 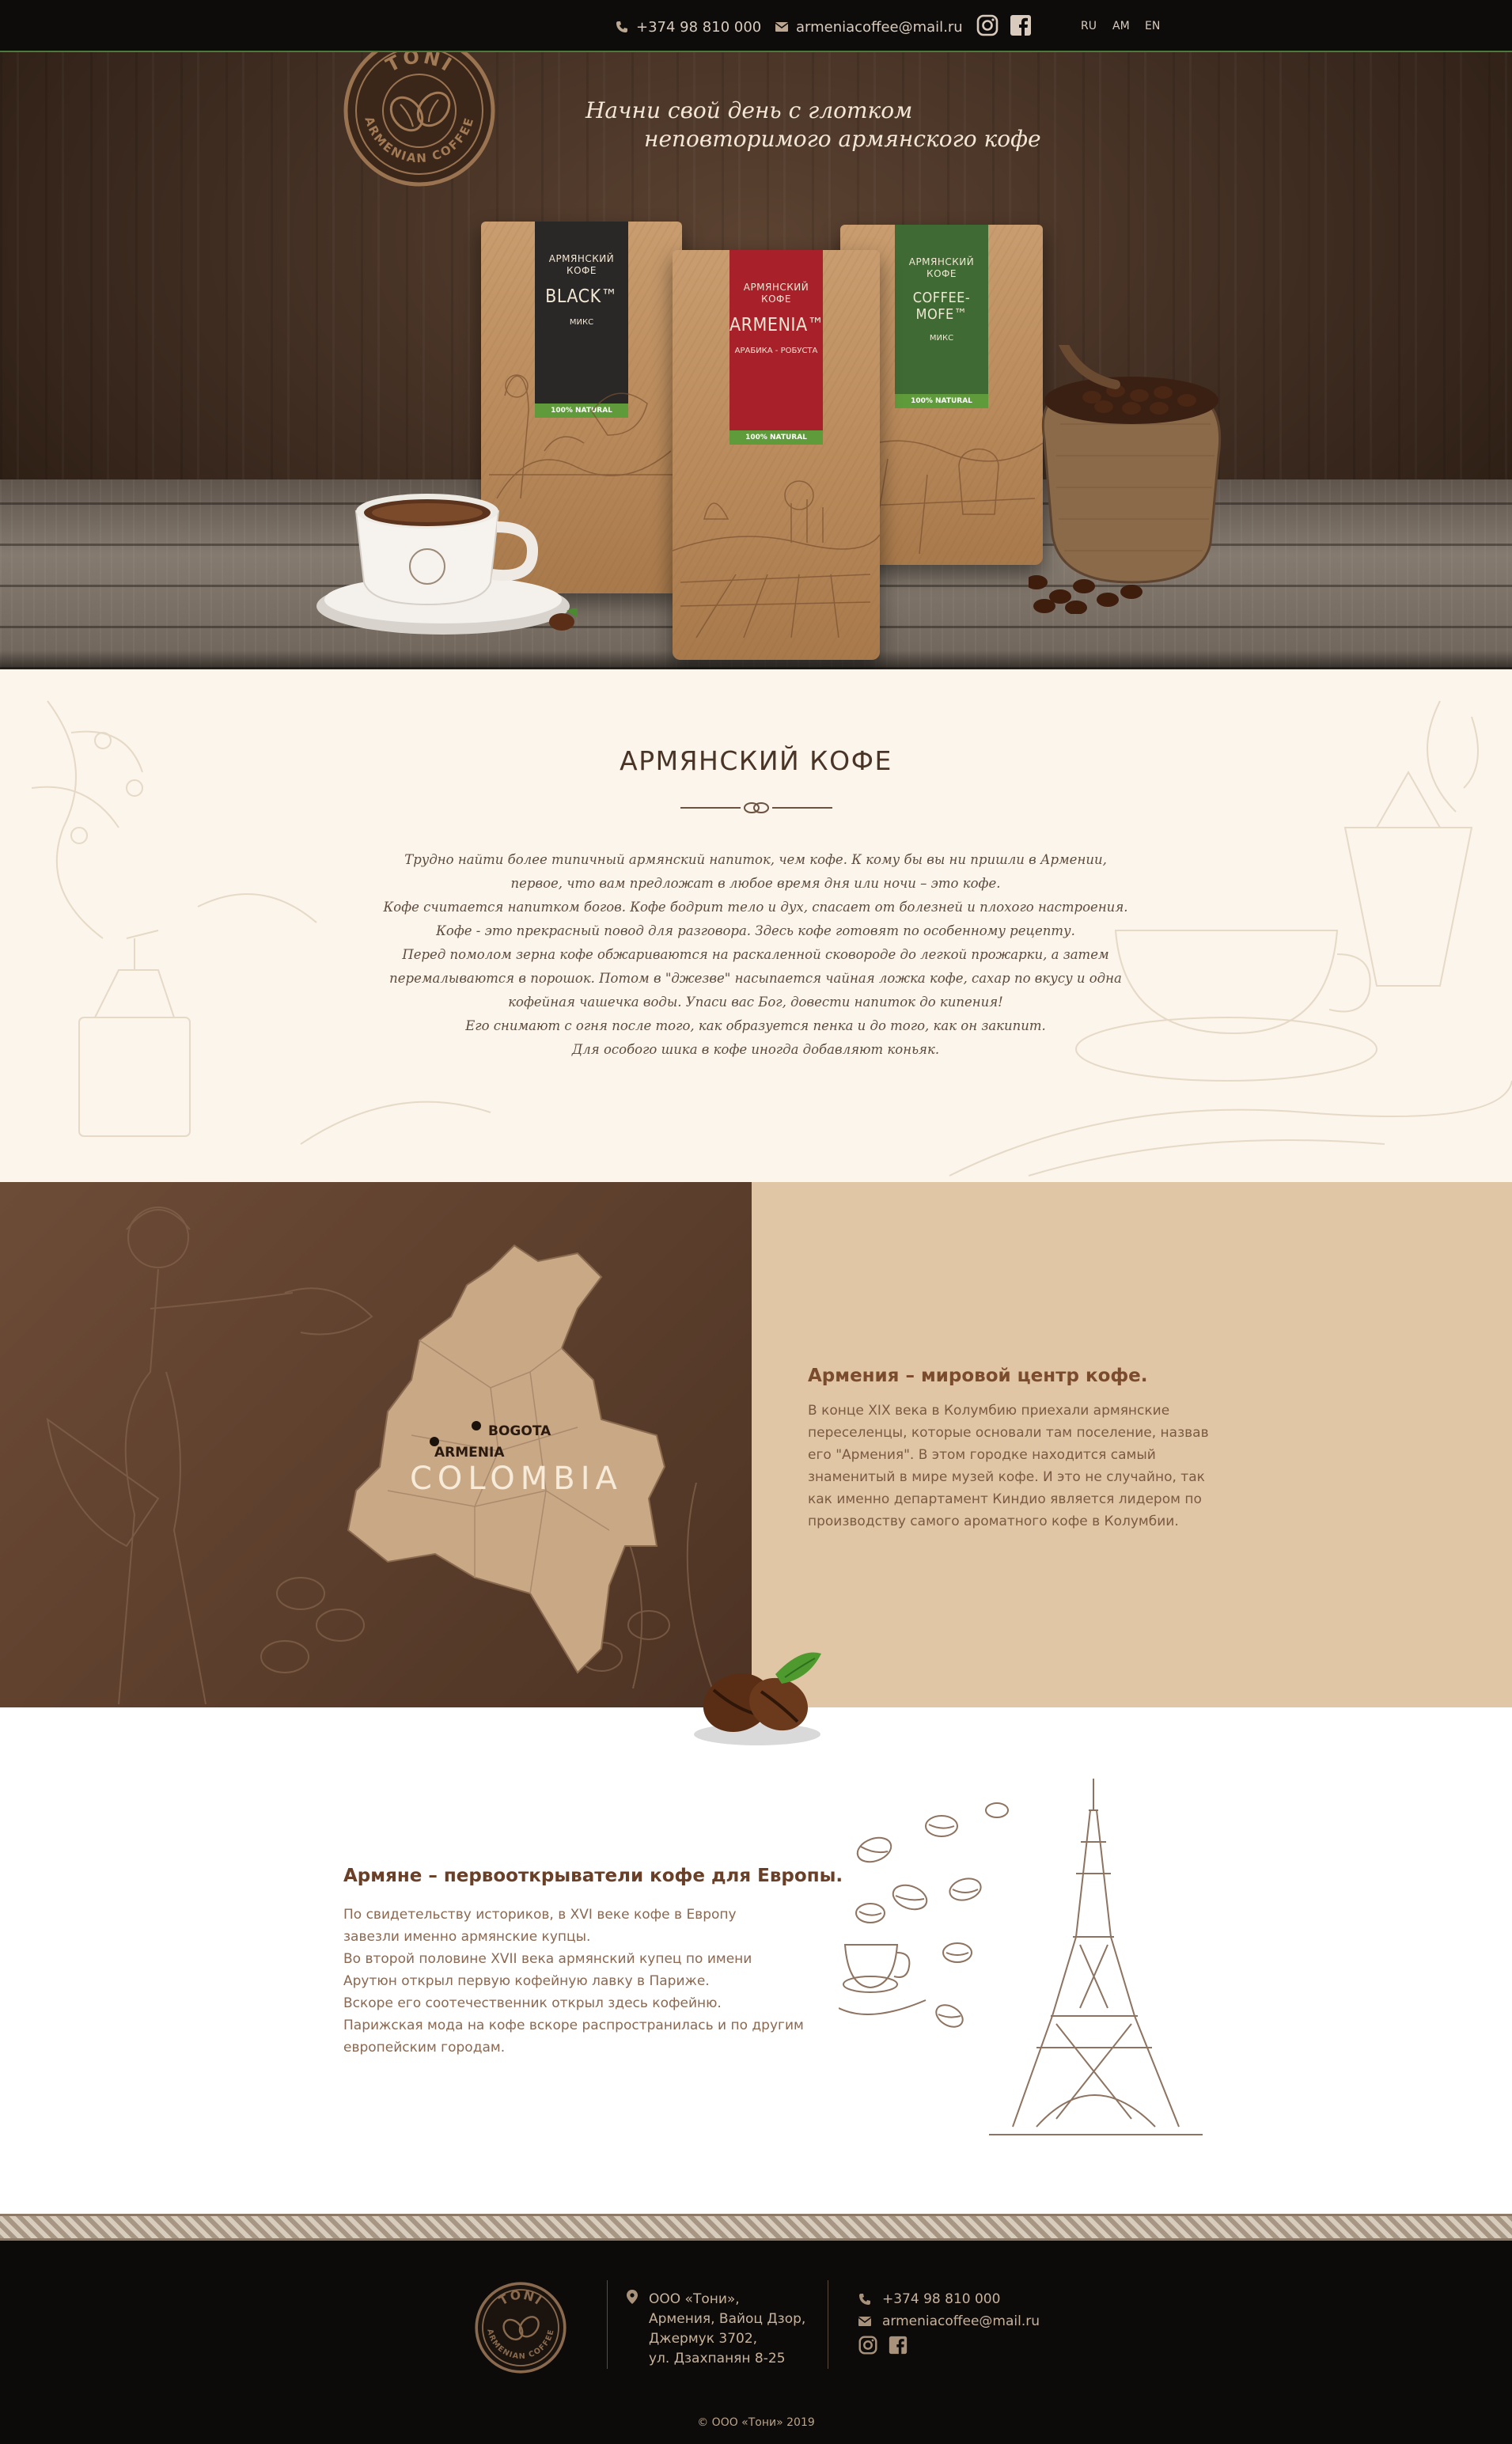 What do you see at coordinates (757, 1699) in the screenshot?
I see `coffee-beans-icon` at bounding box center [757, 1699].